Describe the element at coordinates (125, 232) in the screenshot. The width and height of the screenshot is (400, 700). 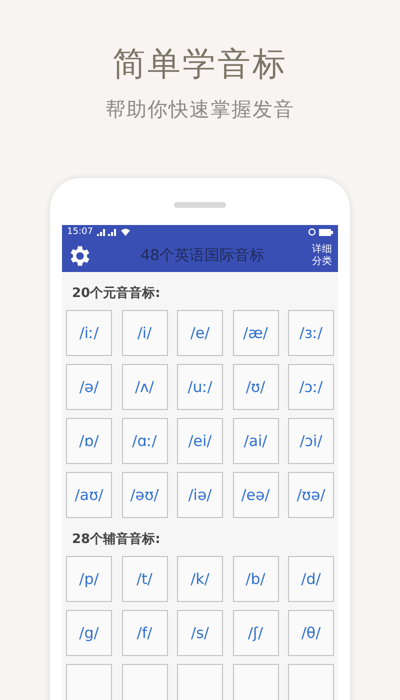
I see `wifi-icon` at that location.